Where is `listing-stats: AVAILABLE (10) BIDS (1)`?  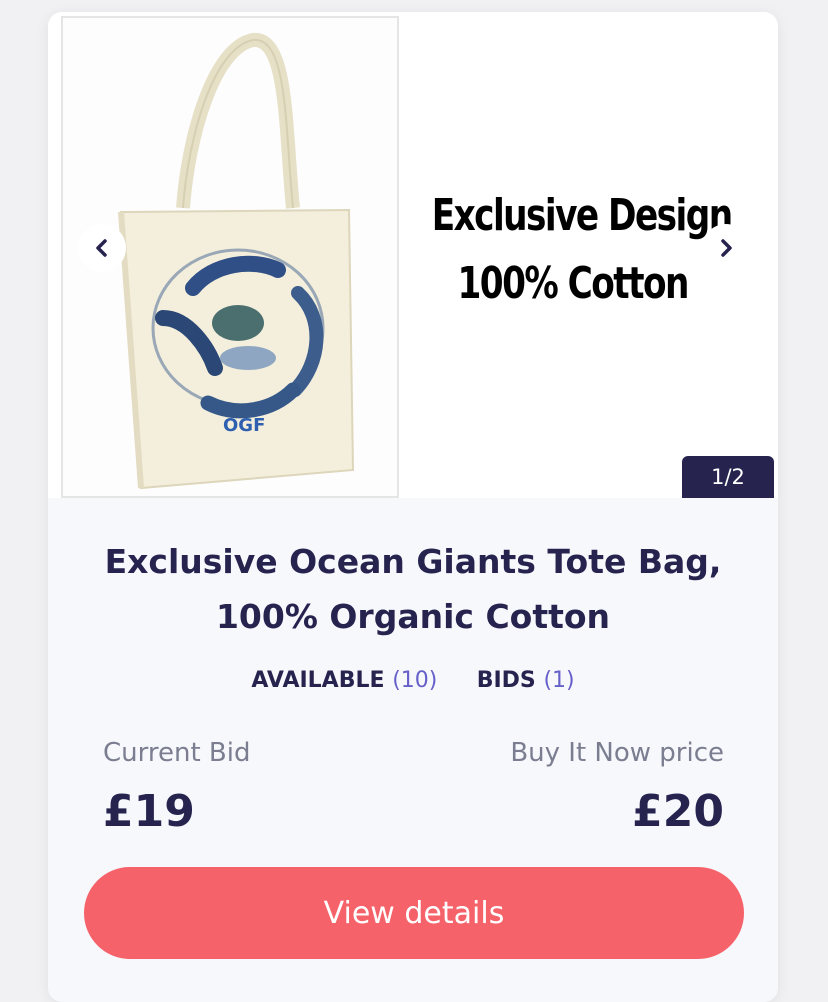
listing-stats: AVAILABLE (10) BIDS (1) is located at coordinates (413, 680).